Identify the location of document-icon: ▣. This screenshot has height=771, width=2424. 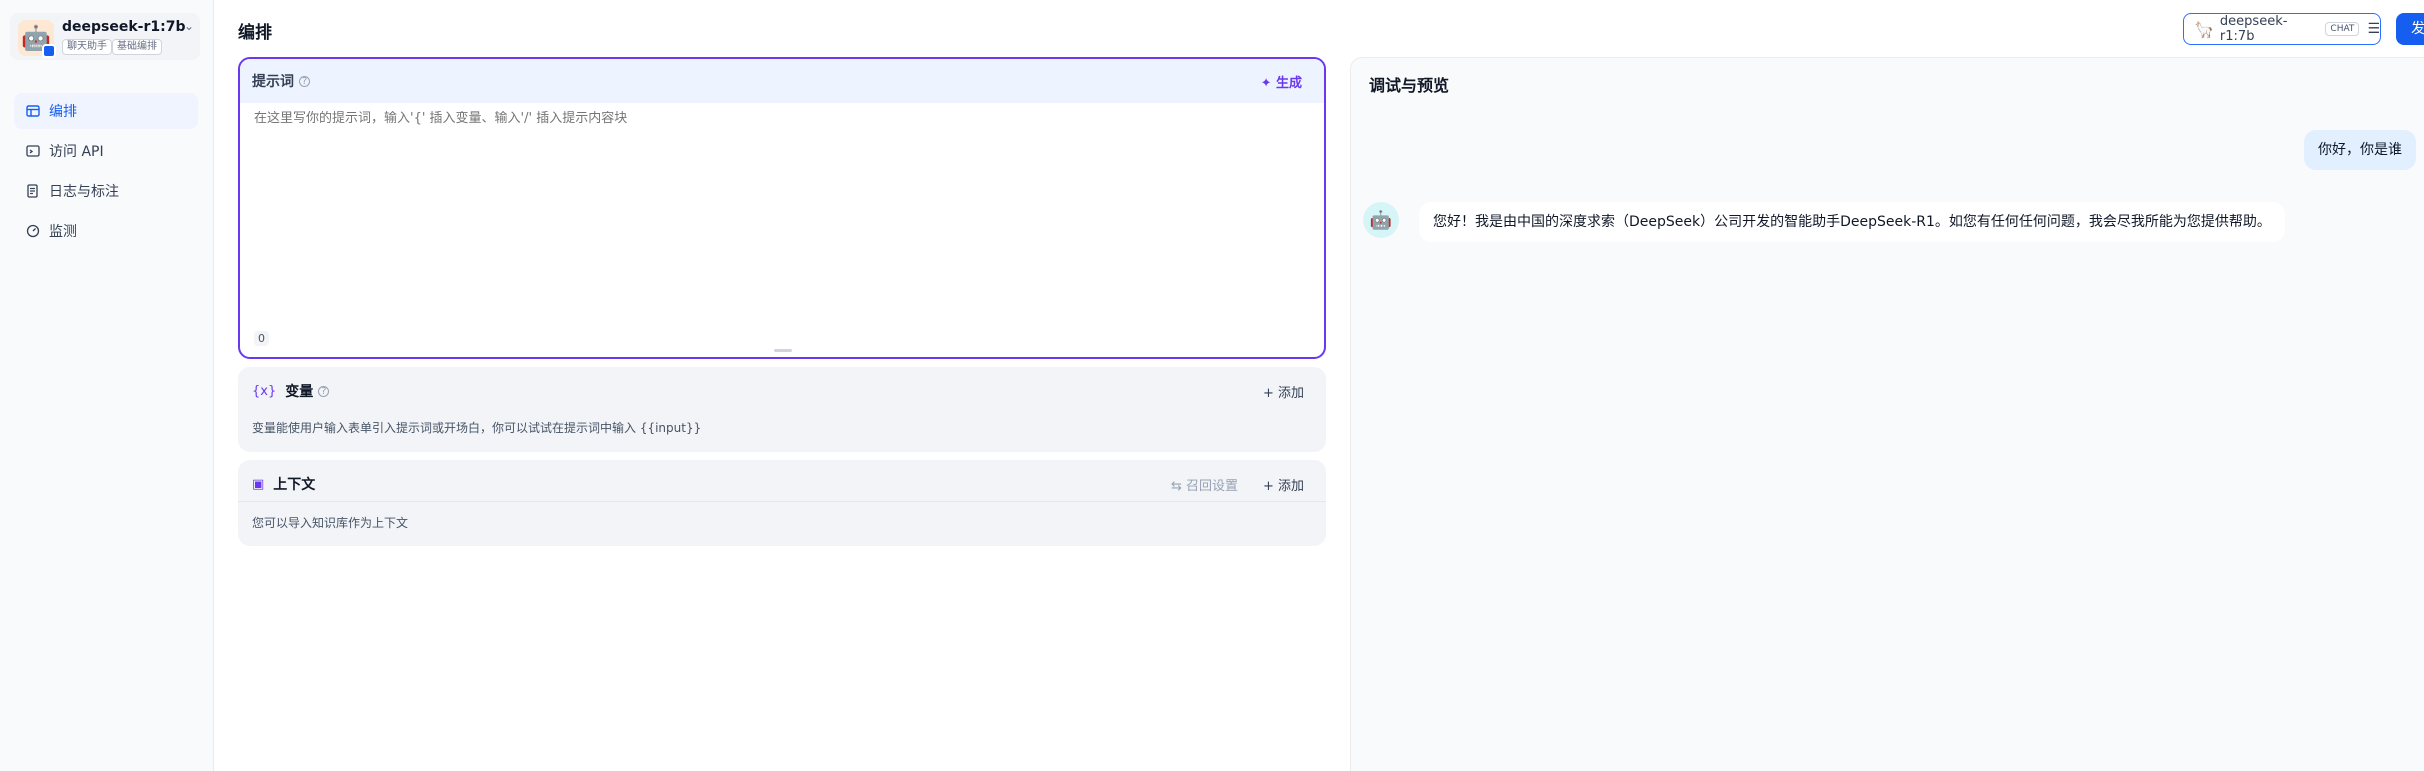
(258, 484).